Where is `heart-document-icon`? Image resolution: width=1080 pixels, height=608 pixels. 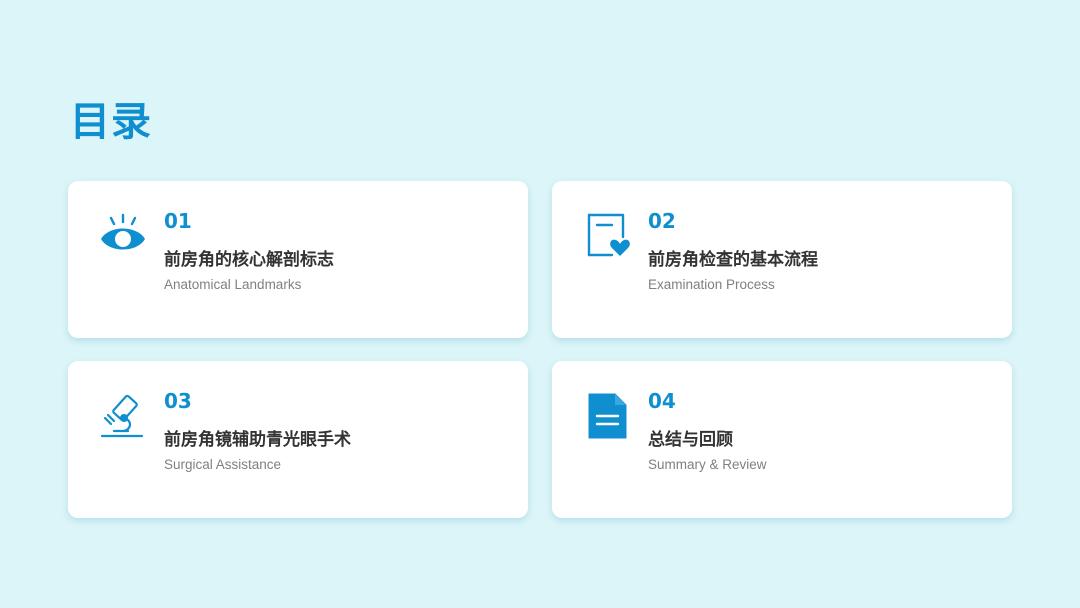 heart-document-icon is located at coordinates (607, 236).